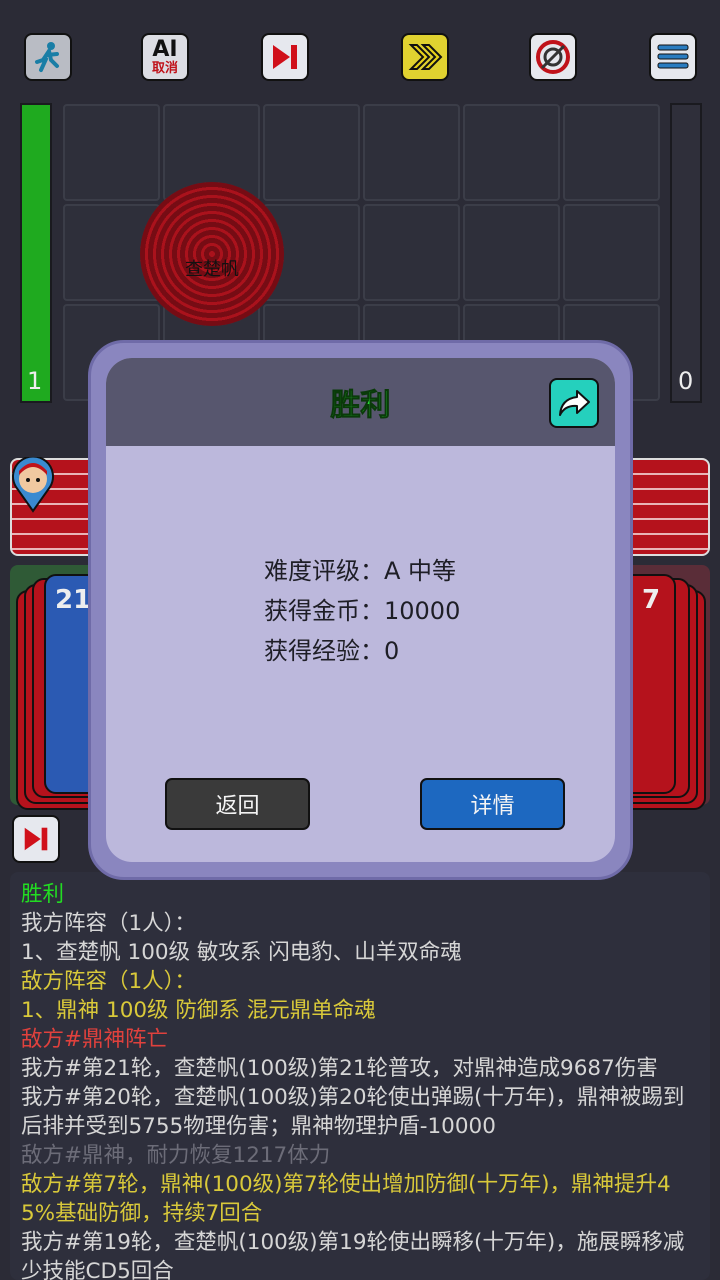 The width and height of the screenshot is (720, 1280). Describe the element at coordinates (686, 381) in the screenshot. I see `enemy-count: 0` at that location.